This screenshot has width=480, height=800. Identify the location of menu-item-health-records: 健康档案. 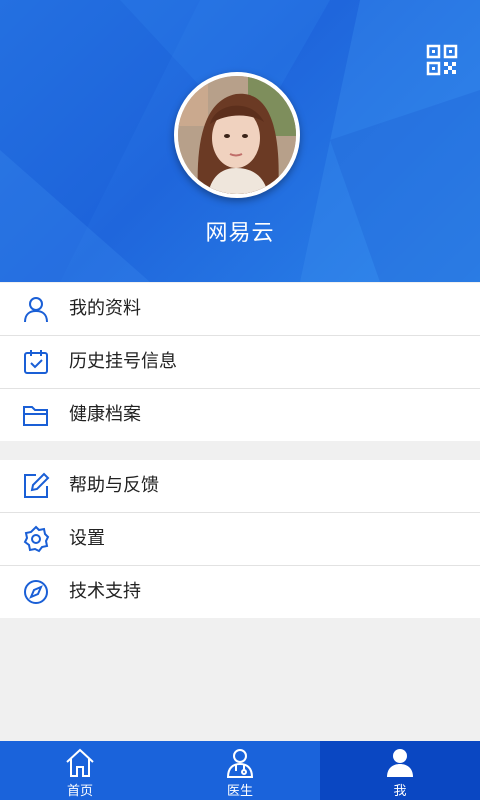
(240, 415).